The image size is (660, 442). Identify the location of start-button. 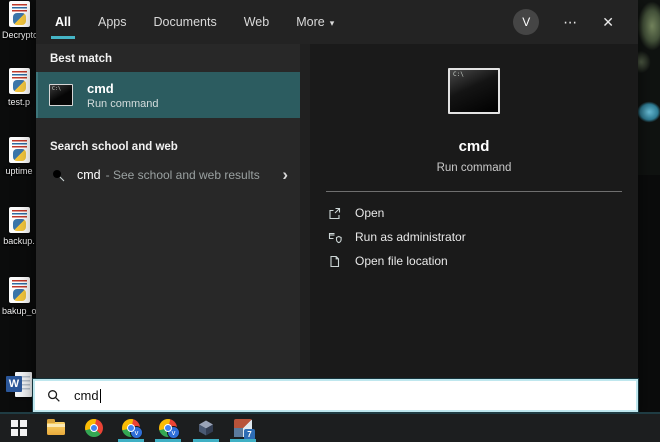
(19, 428).